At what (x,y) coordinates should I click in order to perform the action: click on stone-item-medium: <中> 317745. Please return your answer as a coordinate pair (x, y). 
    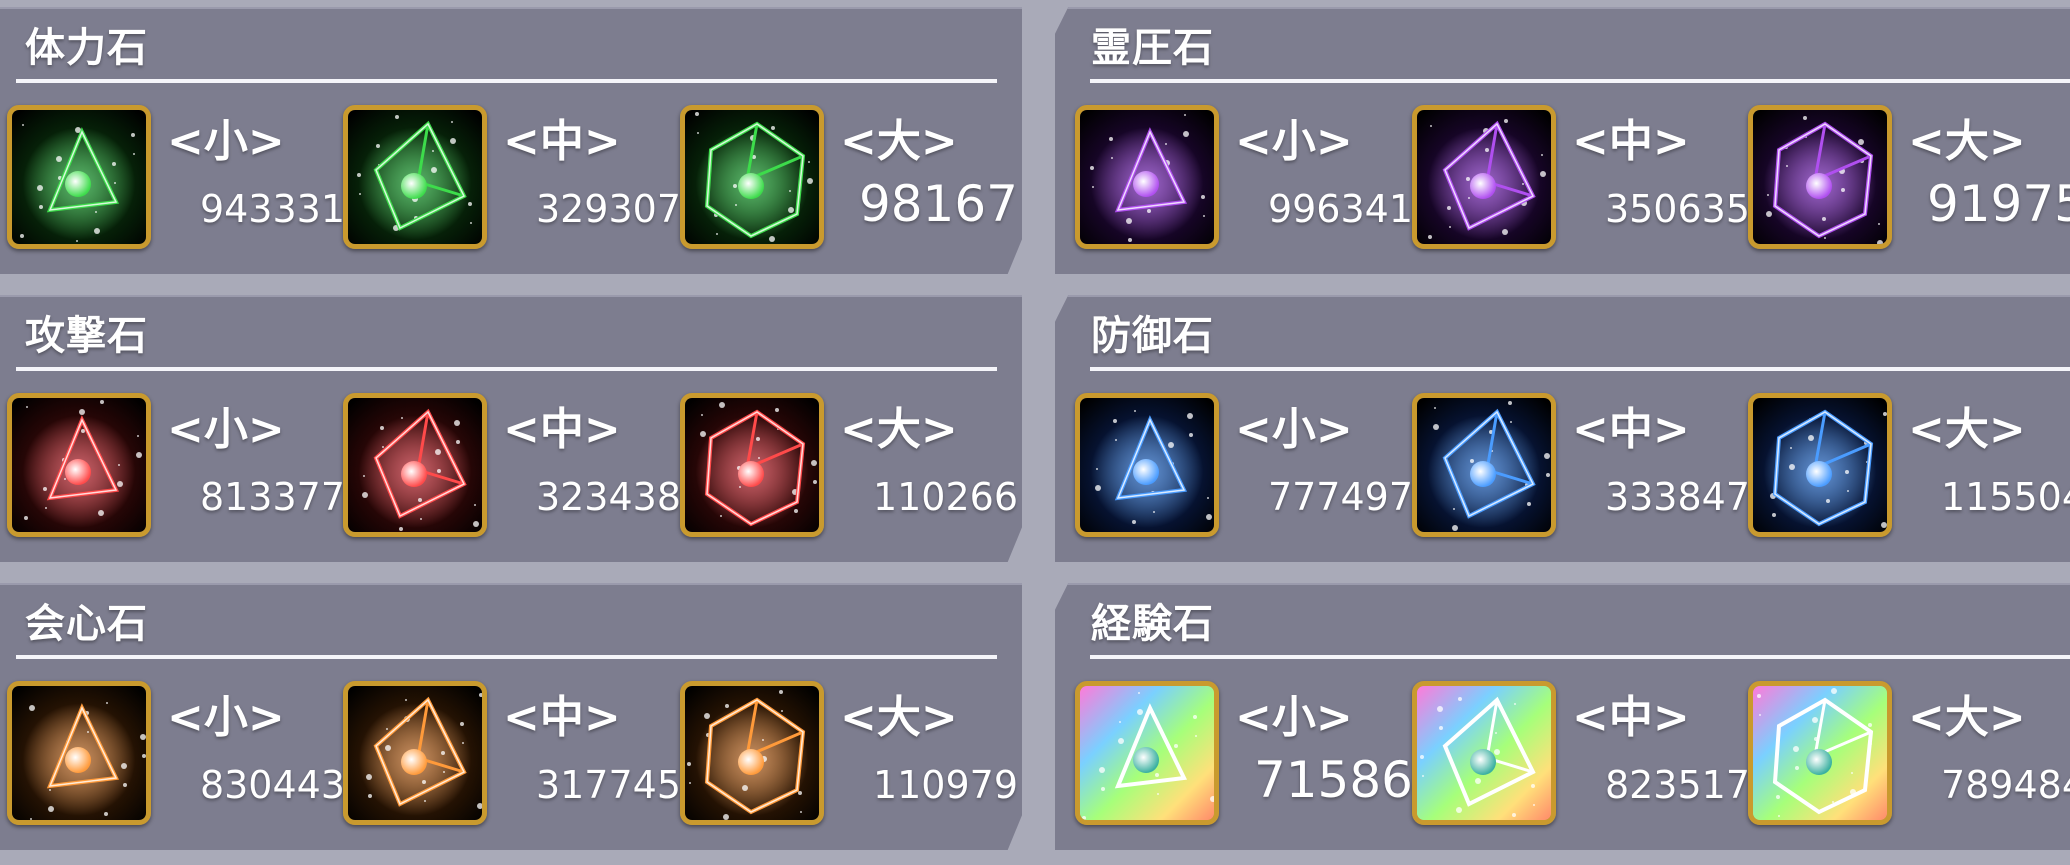
    Looking at the image, I should click on (512, 755).